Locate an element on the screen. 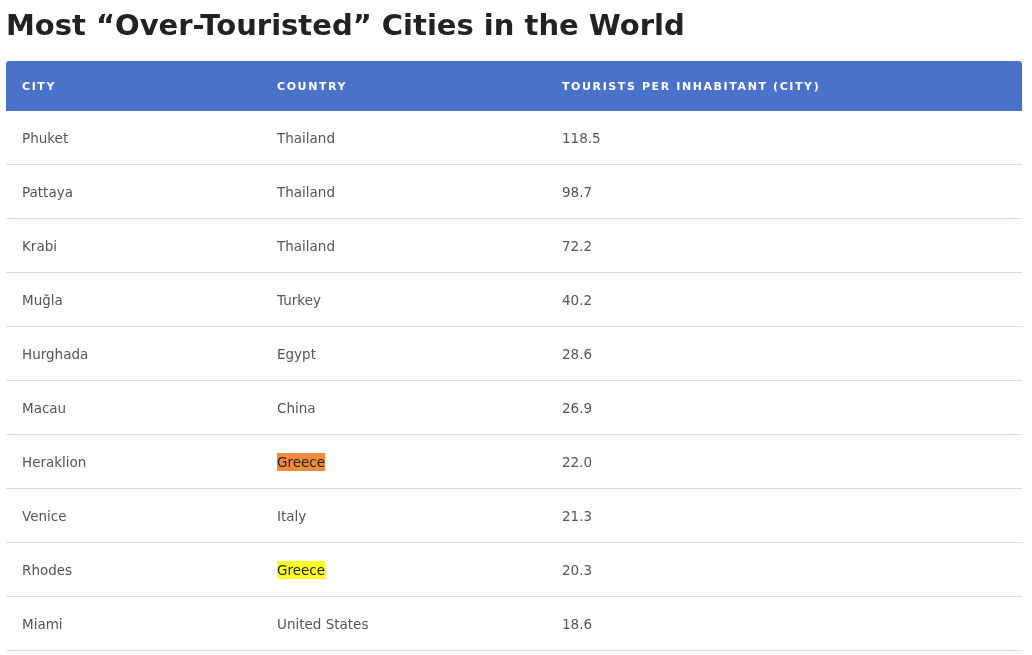  table-cell: 18.6 is located at coordinates (784, 623).